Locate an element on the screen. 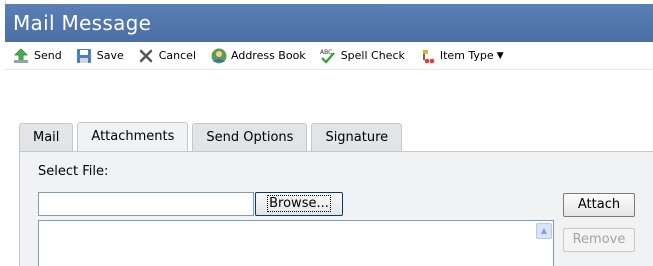  item-type-icon is located at coordinates (427, 56).